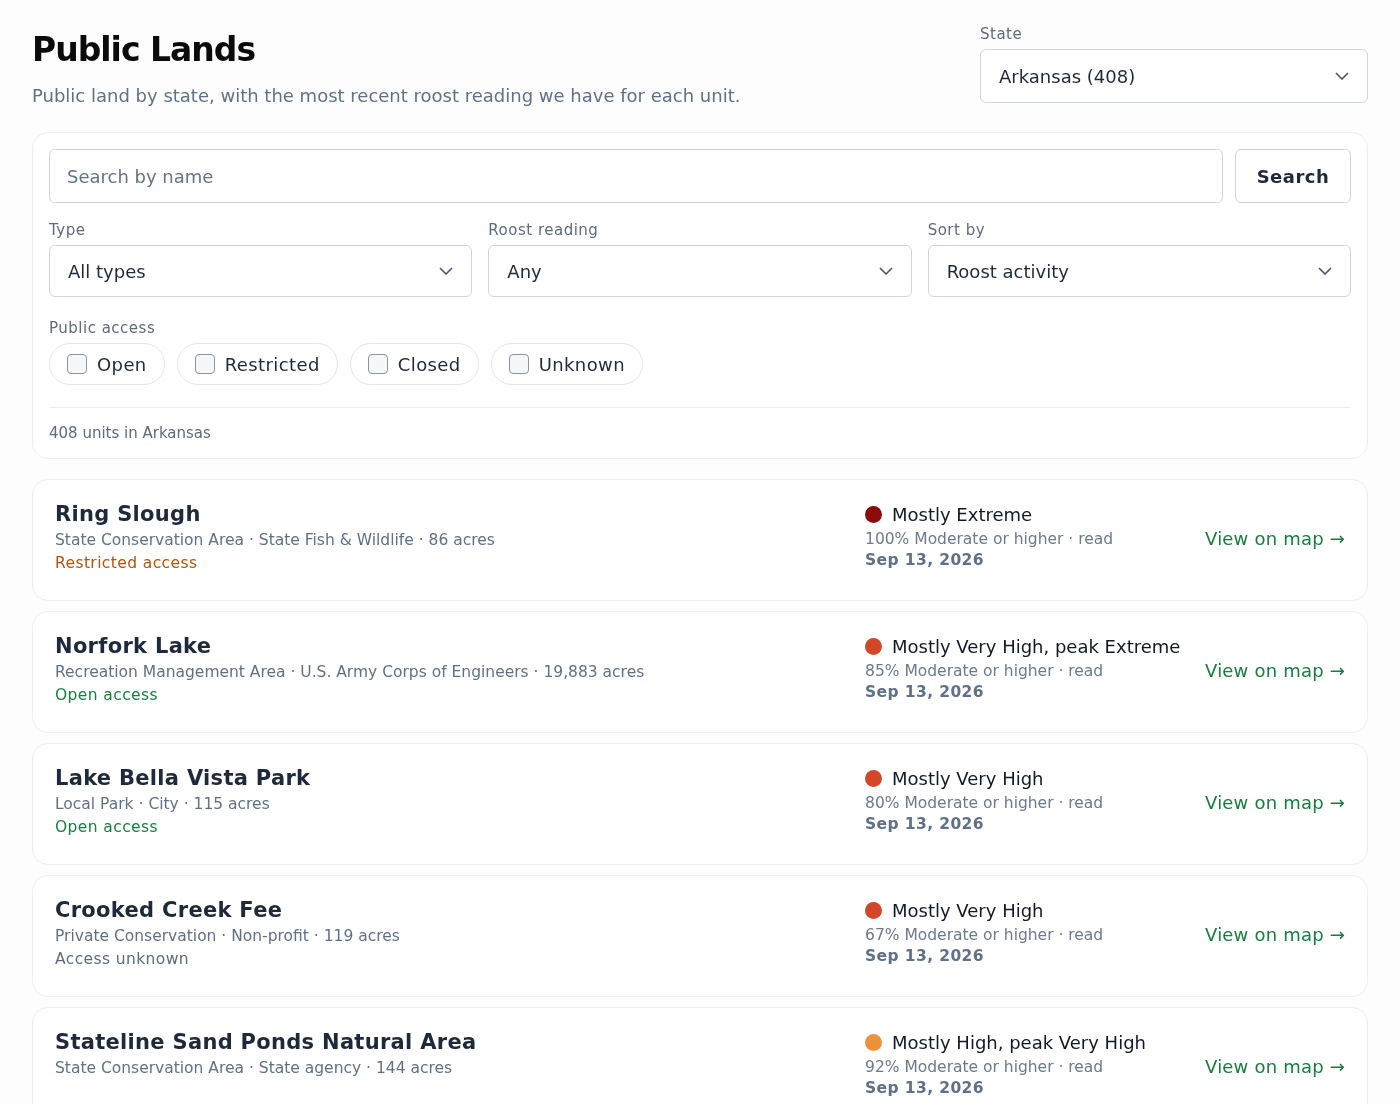 This screenshot has height=1104, width=1400. Describe the element at coordinates (275, 540) in the screenshot. I see `unit-details: State Conservation Area · State Fish & Wildlife · 86 acres` at that location.